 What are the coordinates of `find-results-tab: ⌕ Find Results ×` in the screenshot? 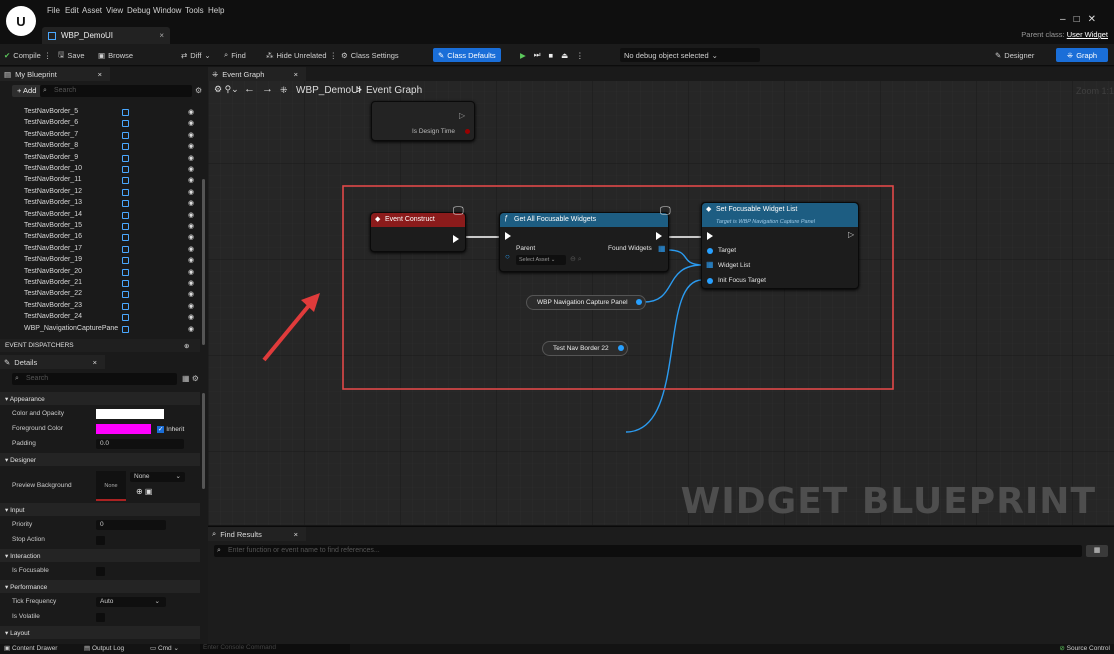 It's located at (257, 534).